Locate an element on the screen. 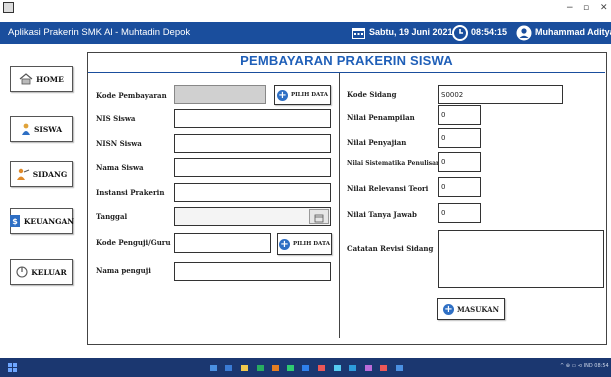 The width and height of the screenshot is (611, 377). title-divider is located at coordinates (346, 72).